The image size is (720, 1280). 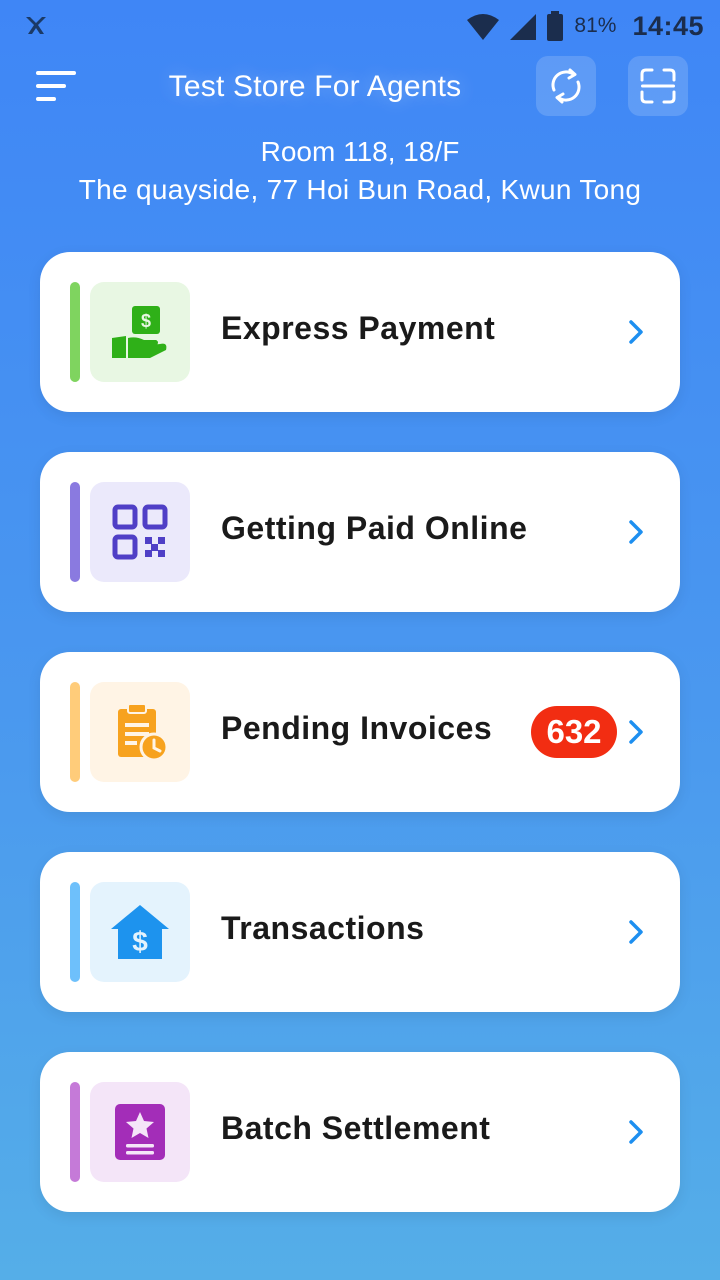 I want to click on refresh-icon, so click(x=566, y=86).